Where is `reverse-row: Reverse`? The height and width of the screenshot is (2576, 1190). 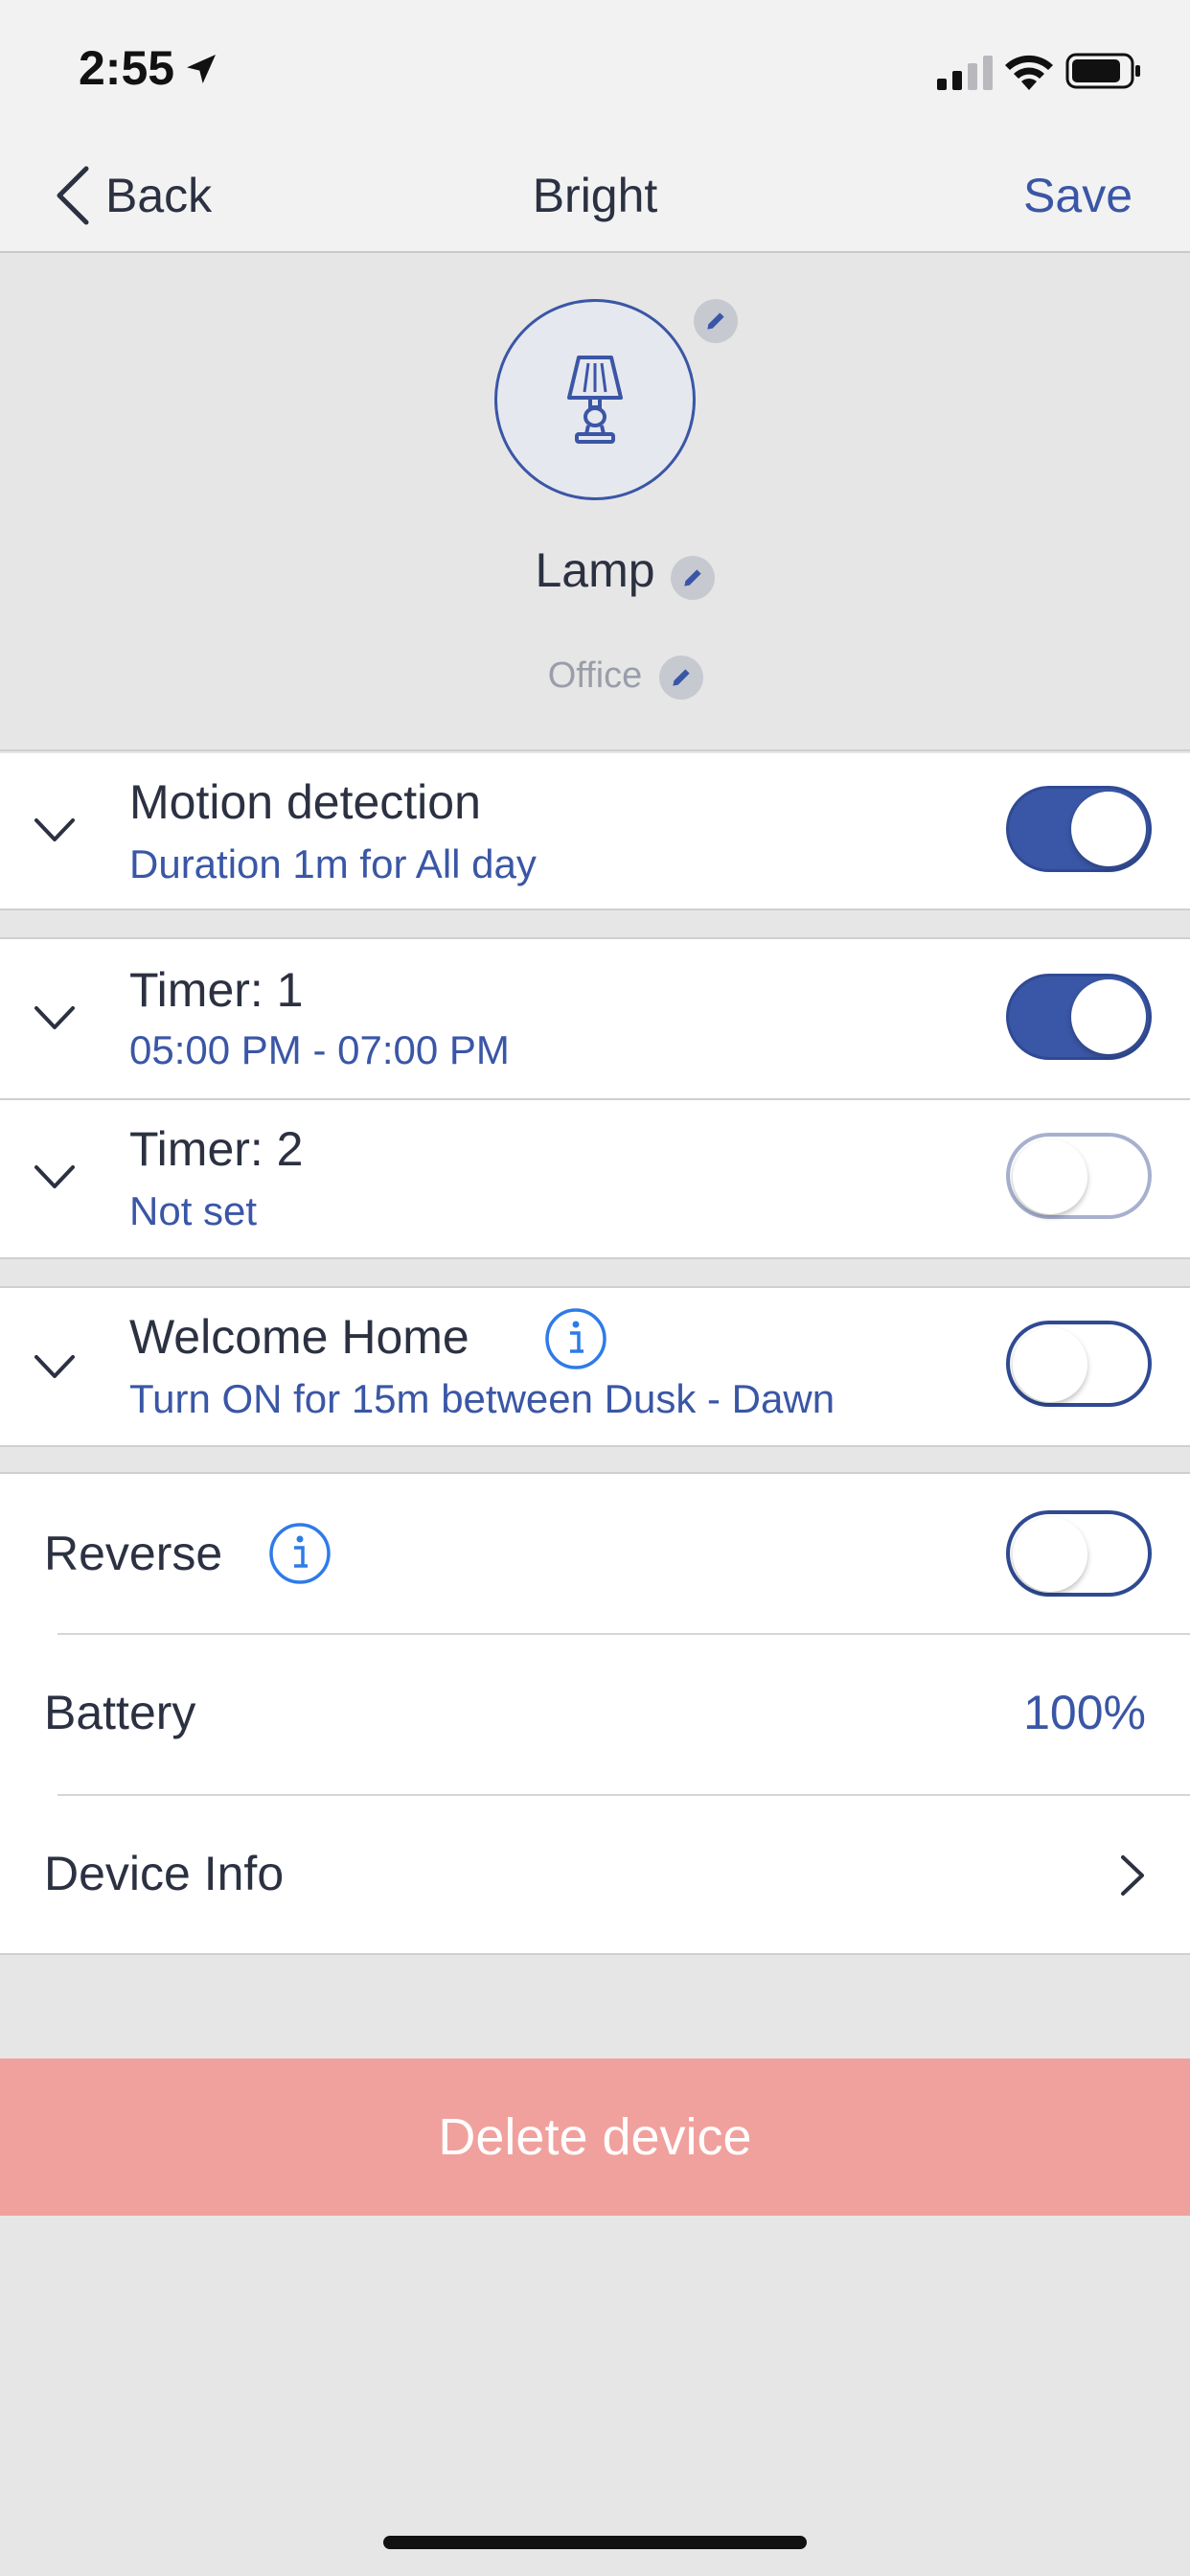
reverse-row: Reverse is located at coordinates (595, 1553).